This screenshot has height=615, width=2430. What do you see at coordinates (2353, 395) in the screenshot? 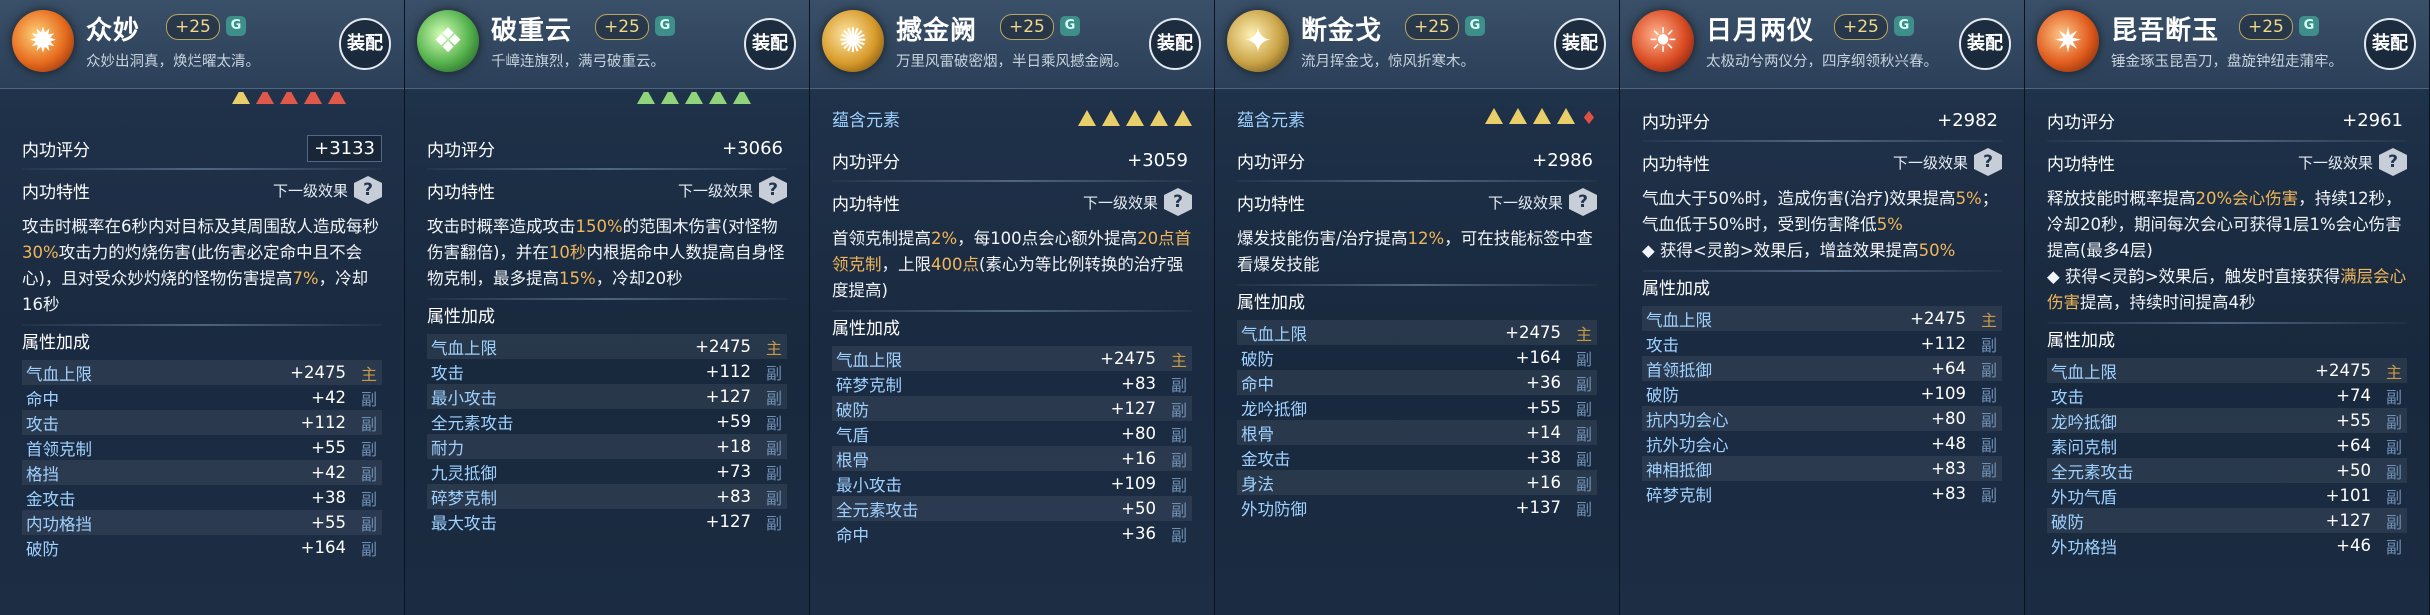
I see `attr-value: +74` at bounding box center [2353, 395].